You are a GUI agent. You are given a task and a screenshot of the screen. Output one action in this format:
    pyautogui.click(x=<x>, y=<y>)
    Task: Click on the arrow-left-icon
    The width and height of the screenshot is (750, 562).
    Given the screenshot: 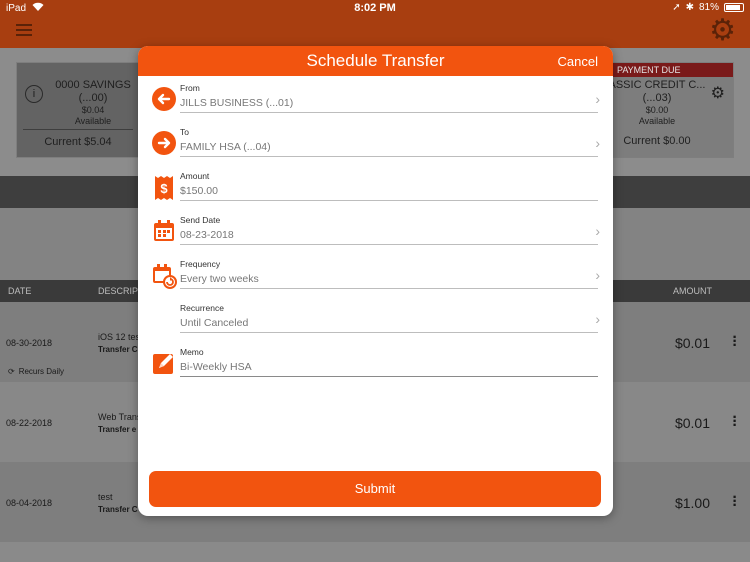 What is the action you would take?
    pyautogui.click(x=164, y=99)
    